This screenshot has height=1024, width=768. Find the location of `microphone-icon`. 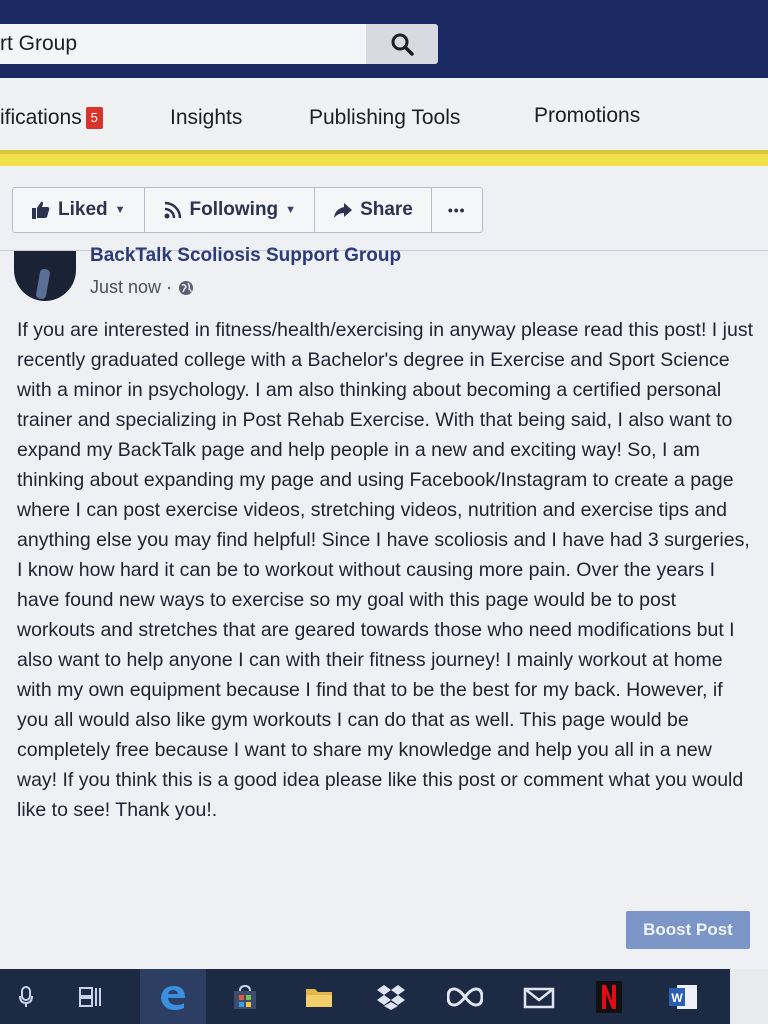

microphone-icon is located at coordinates (26, 996).